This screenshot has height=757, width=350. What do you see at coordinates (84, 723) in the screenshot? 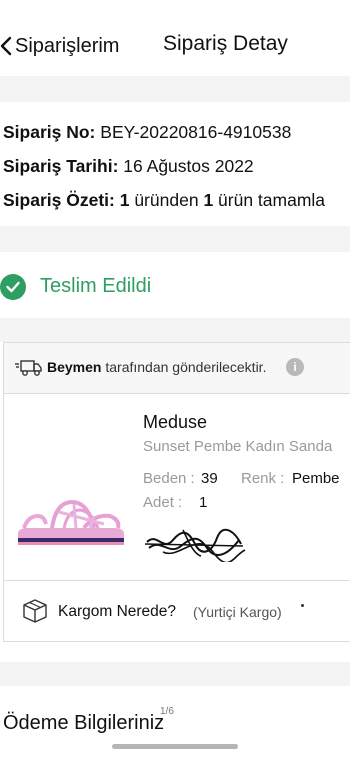
I see `payment-section-title: Ödeme Bilgileriniz` at bounding box center [84, 723].